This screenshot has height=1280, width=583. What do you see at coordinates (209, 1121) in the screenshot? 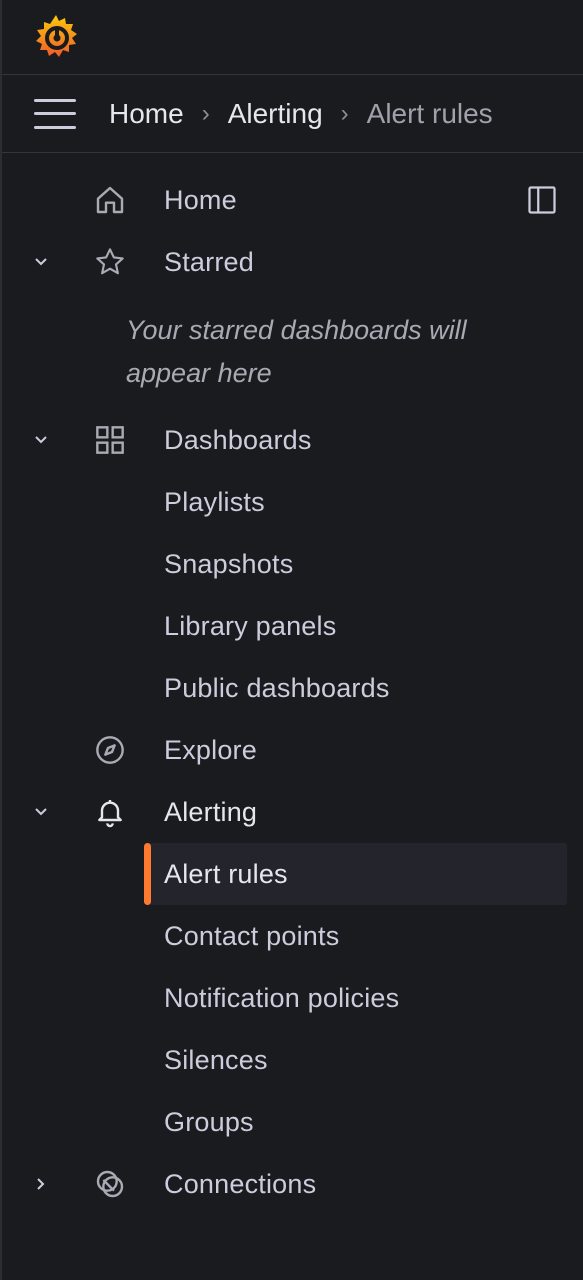
I see `sidebar-item-label: Groups` at bounding box center [209, 1121].